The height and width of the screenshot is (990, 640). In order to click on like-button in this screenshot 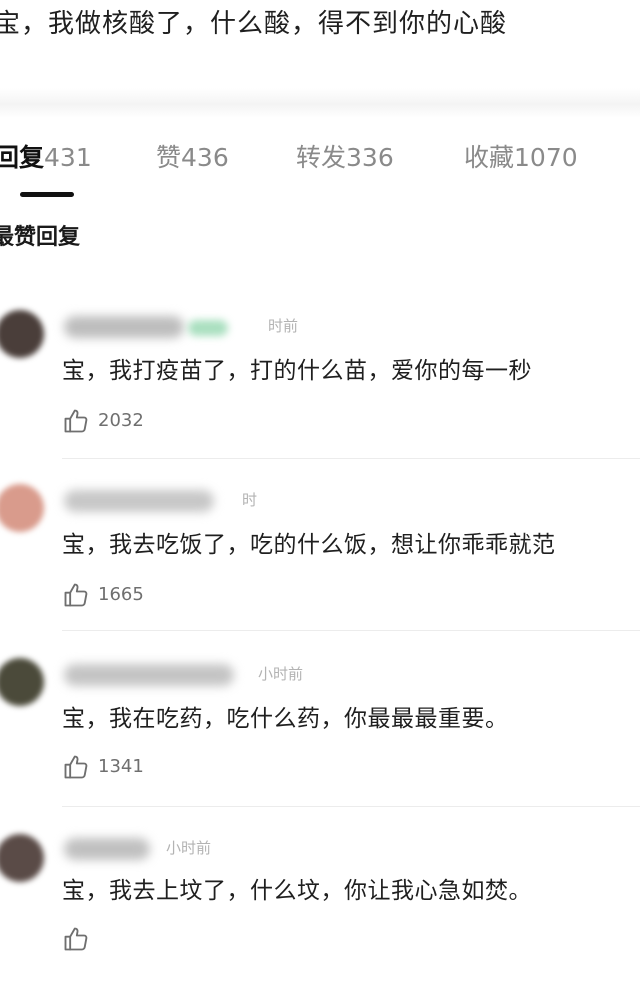, I will do `click(80, 939)`.